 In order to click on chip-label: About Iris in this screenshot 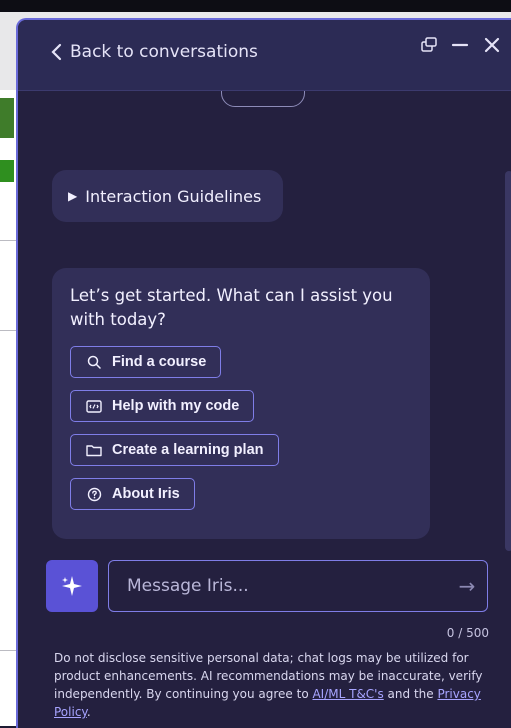, I will do `click(146, 494)`.